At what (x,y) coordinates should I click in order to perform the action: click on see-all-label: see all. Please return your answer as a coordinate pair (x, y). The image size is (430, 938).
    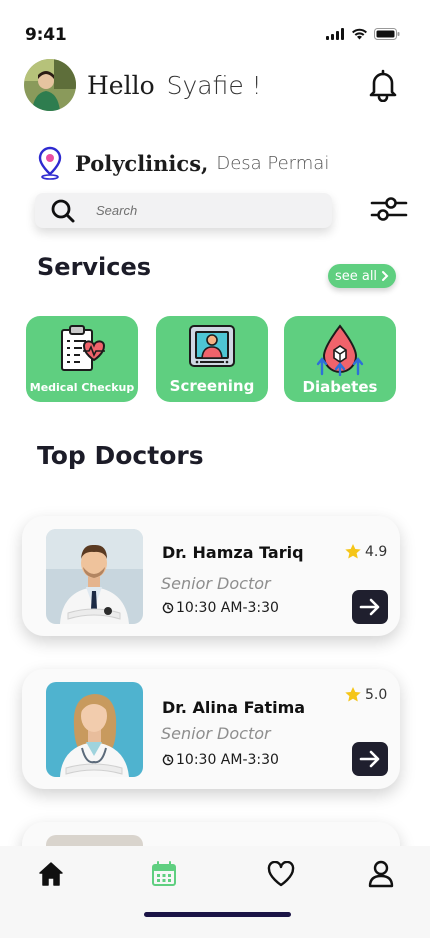
    Looking at the image, I should click on (356, 276).